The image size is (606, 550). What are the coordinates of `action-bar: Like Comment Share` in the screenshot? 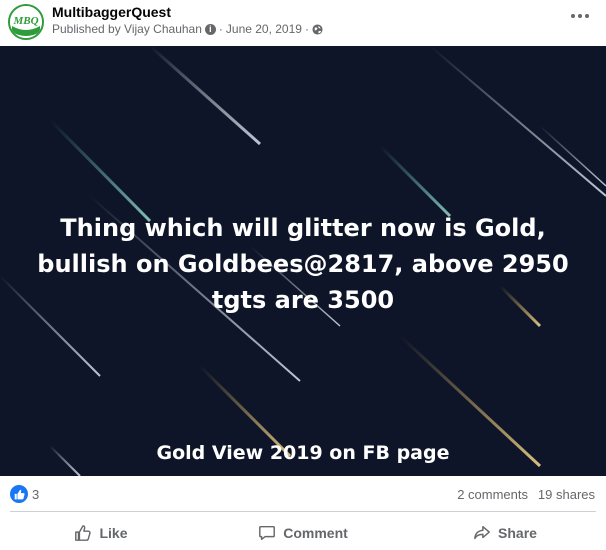 It's located at (303, 533).